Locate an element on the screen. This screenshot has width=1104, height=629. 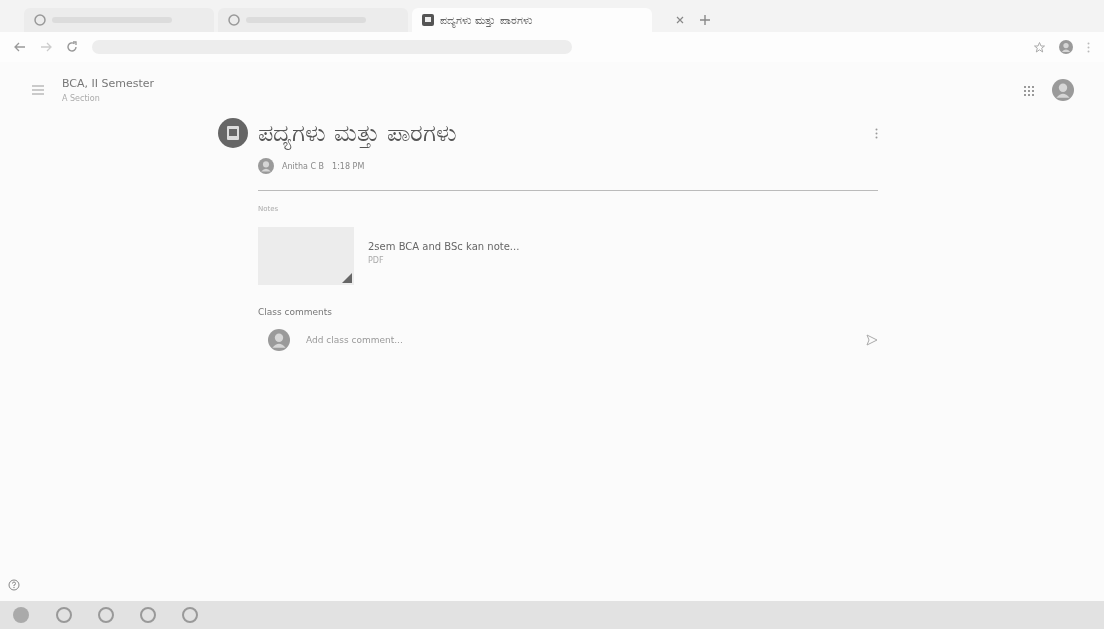
post-time: 1:18 PM is located at coordinates (348, 166).